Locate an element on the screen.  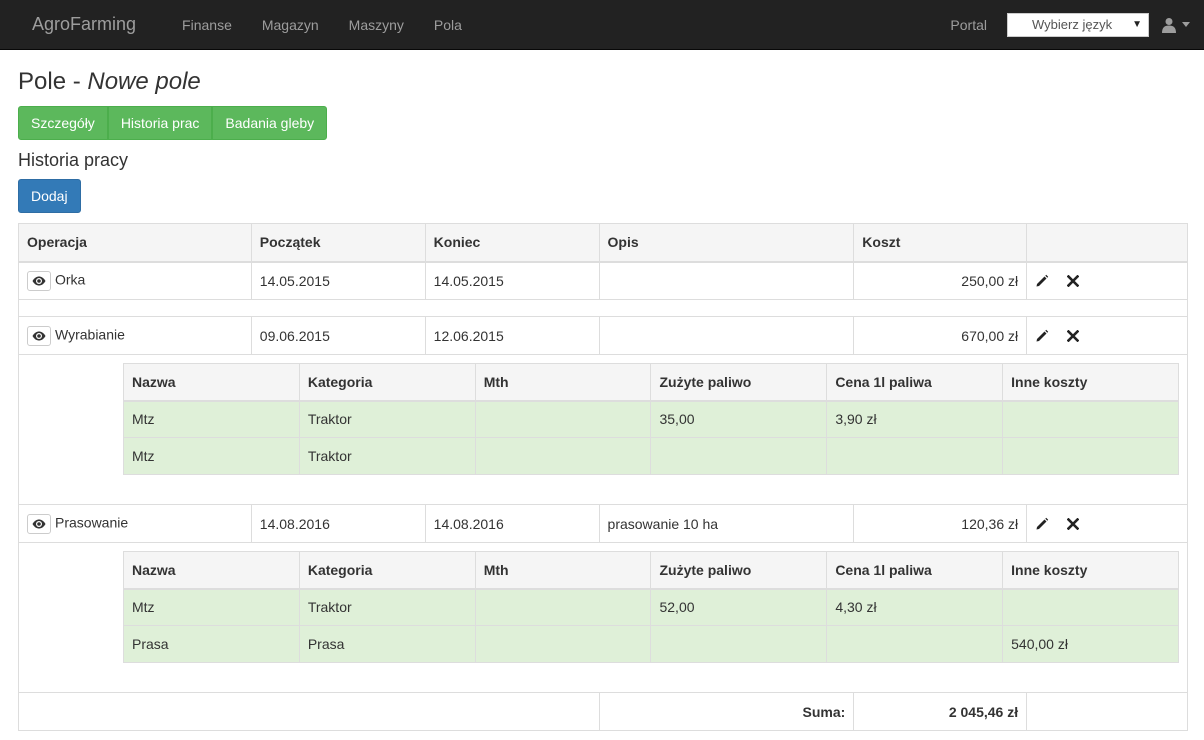
dropdown-arrow-icon: ▼ is located at coordinates (1137, 24).